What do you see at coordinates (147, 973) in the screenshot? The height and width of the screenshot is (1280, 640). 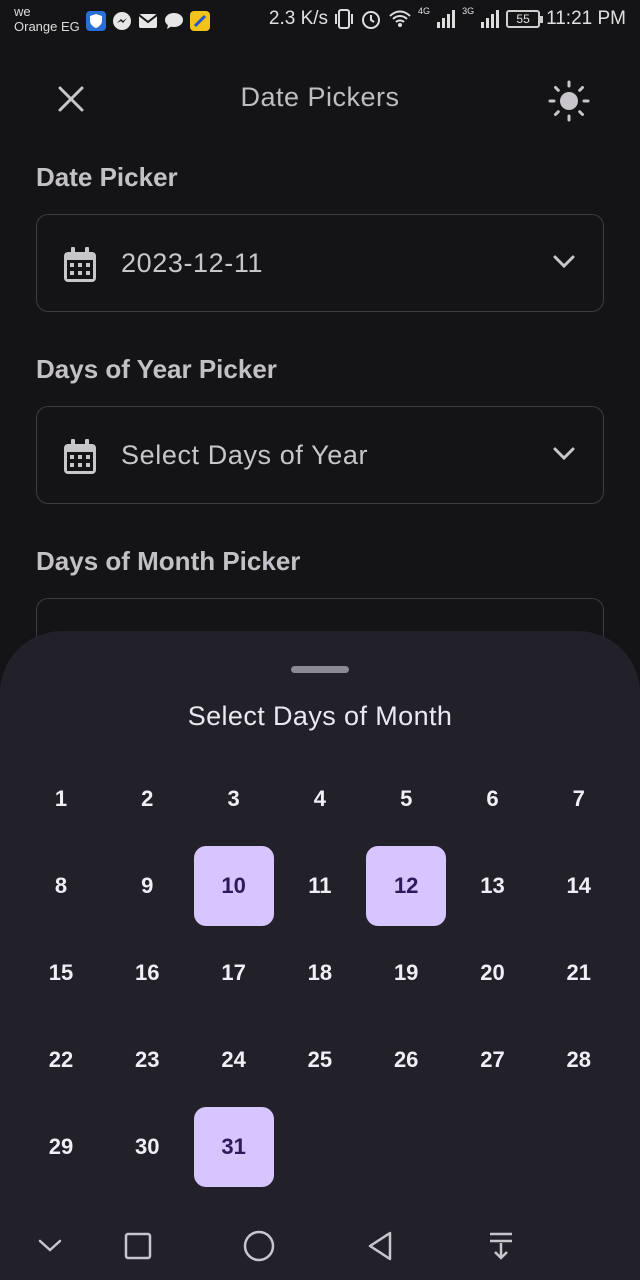 I see `day-cell: 16` at bounding box center [147, 973].